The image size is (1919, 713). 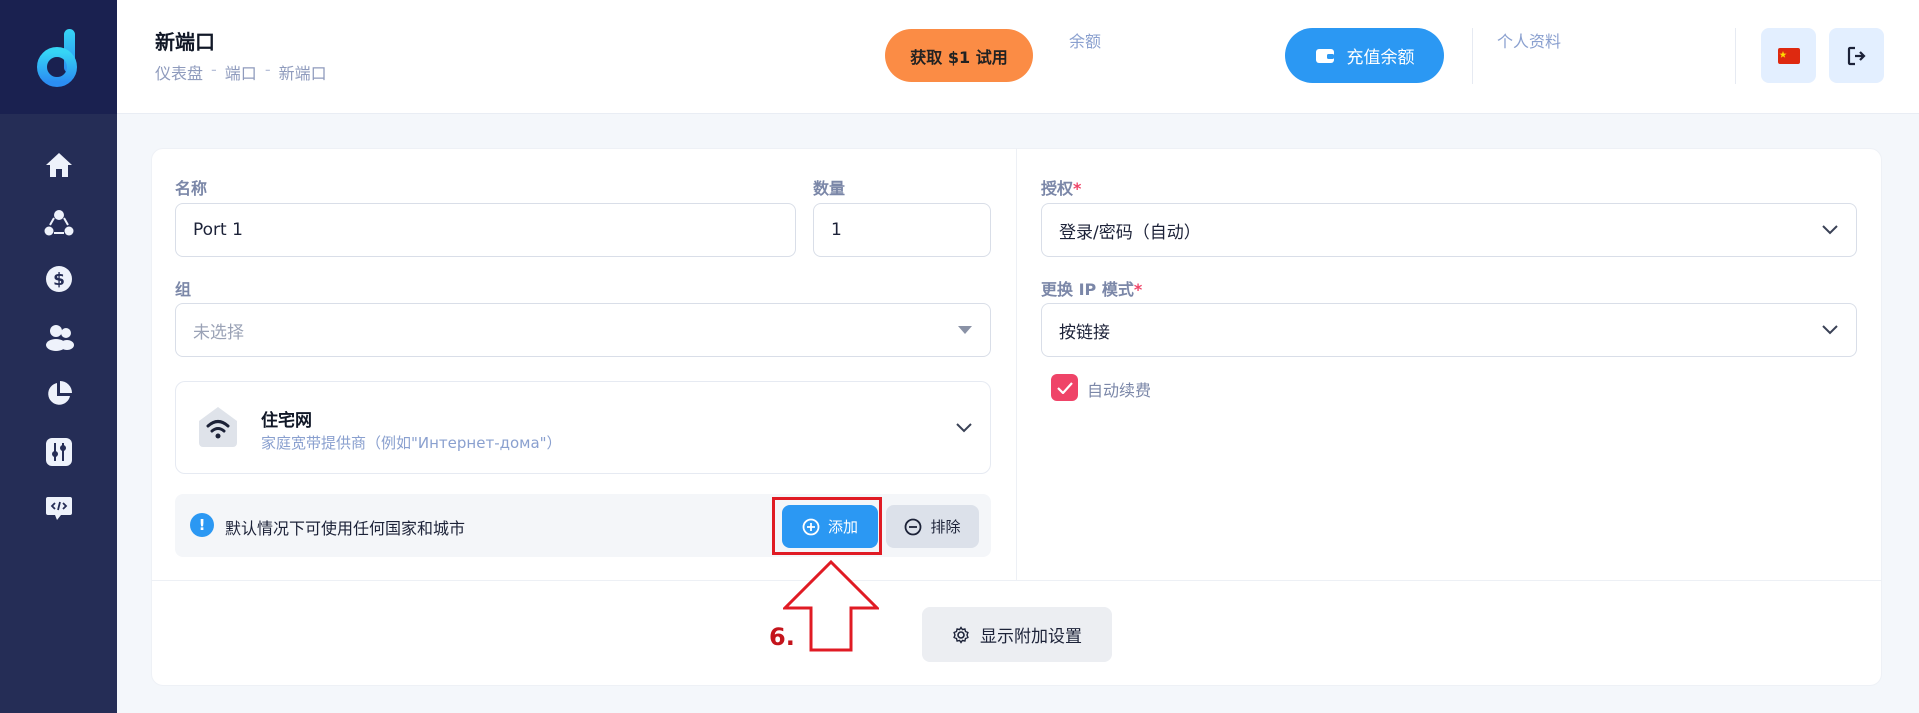 What do you see at coordinates (902, 230) in the screenshot?
I see `quantity-input: 1` at bounding box center [902, 230].